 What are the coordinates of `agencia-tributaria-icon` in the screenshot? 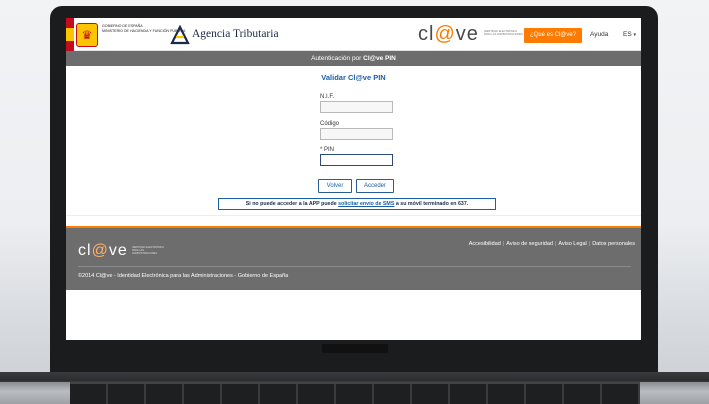 It's located at (180, 35).